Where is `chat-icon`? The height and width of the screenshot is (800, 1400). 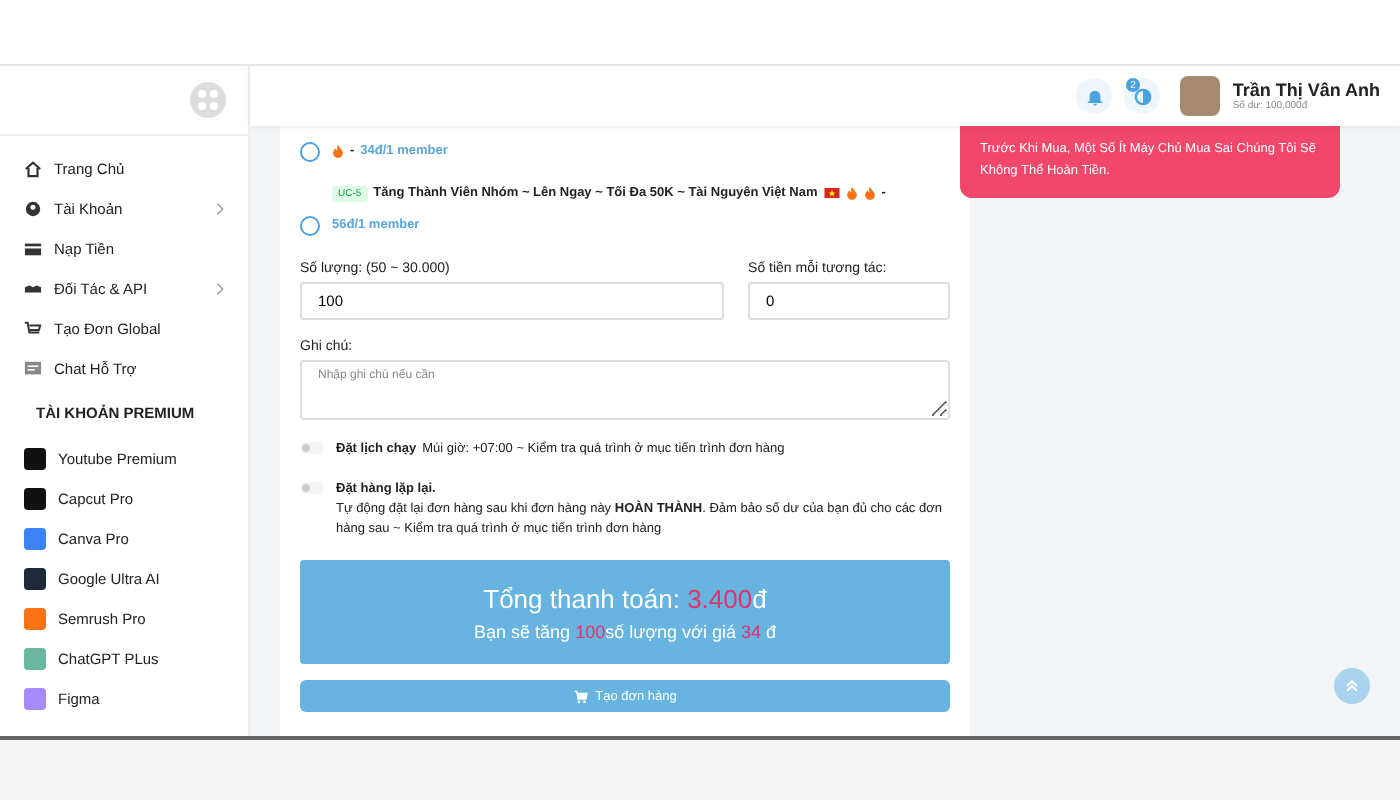 chat-icon is located at coordinates (33, 368).